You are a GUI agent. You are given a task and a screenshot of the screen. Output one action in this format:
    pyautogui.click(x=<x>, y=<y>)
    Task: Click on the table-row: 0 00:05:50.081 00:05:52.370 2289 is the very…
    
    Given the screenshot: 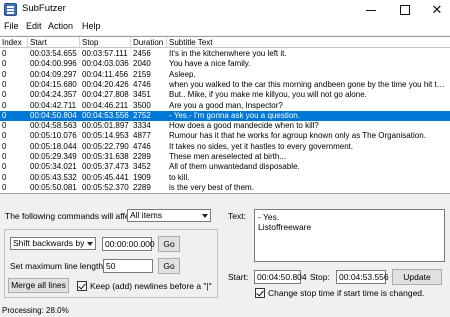 What is the action you would take?
    pyautogui.click(x=225, y=188)
    